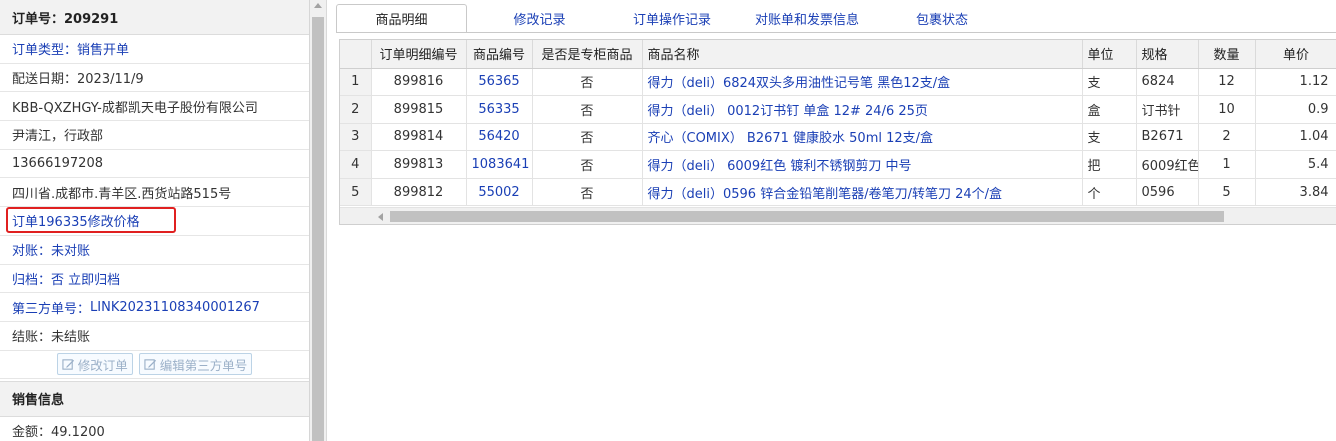 The height and width of the screenshot is (441, 1336). I want to click on product-name-link: 得力（deli） 6009红色 镀利不锈钢剪刀 中号, so click(862, 164).